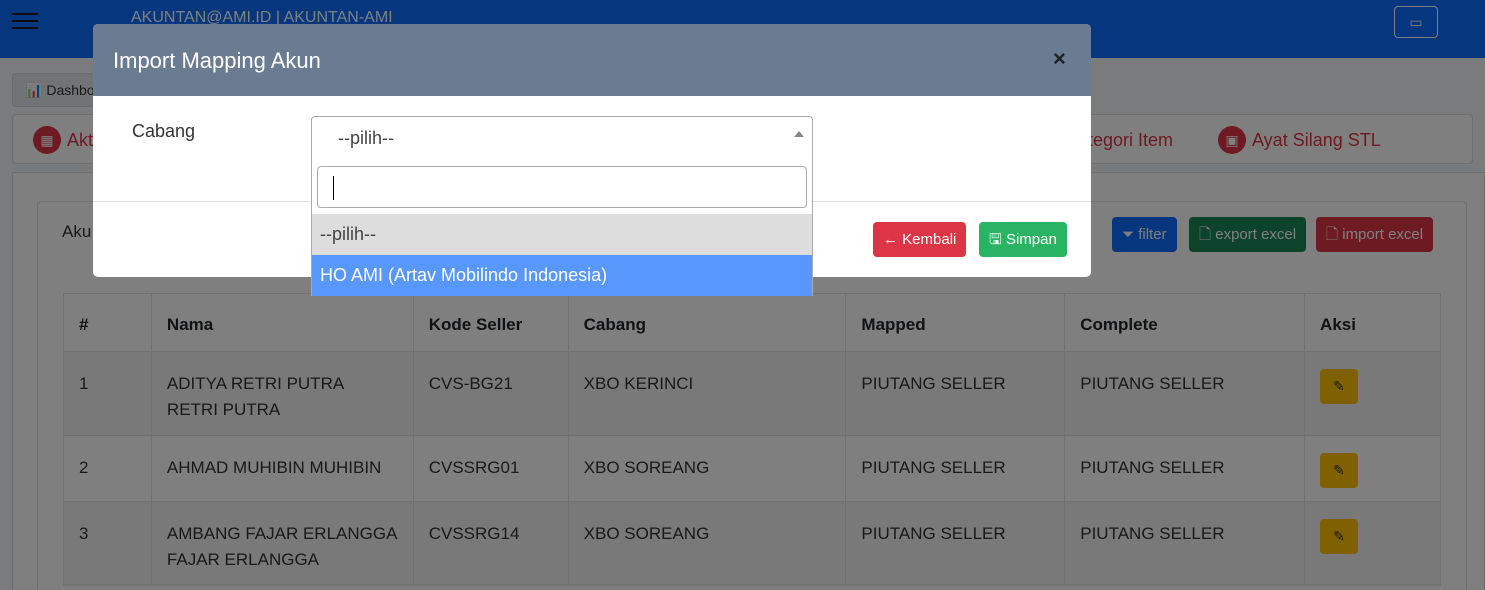 The image size is (1485, 590). Describe the element at coordinates (333, 188) in the screenshot. I see `text-caret` at that location.